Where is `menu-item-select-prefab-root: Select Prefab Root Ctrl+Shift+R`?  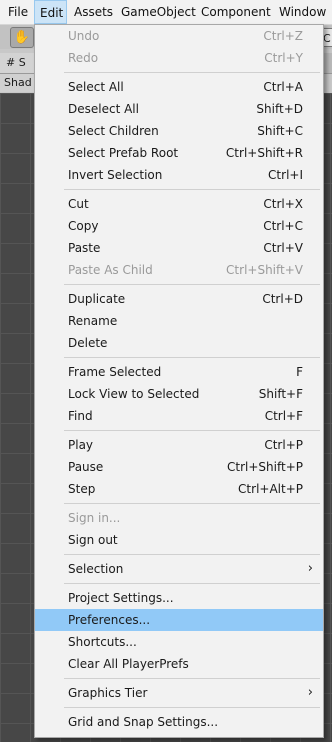 menu-item-select-prefab-root: Select Prefab Root Ctrl+Shift+R is located at coordinates (179, 153).